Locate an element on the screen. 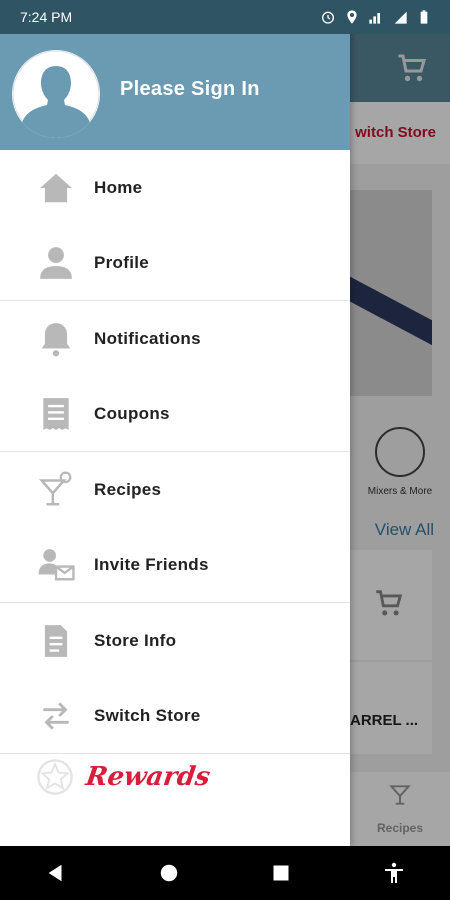 This screenshot has height=900, width=450. back-icon is located at coordinates (55, 873).